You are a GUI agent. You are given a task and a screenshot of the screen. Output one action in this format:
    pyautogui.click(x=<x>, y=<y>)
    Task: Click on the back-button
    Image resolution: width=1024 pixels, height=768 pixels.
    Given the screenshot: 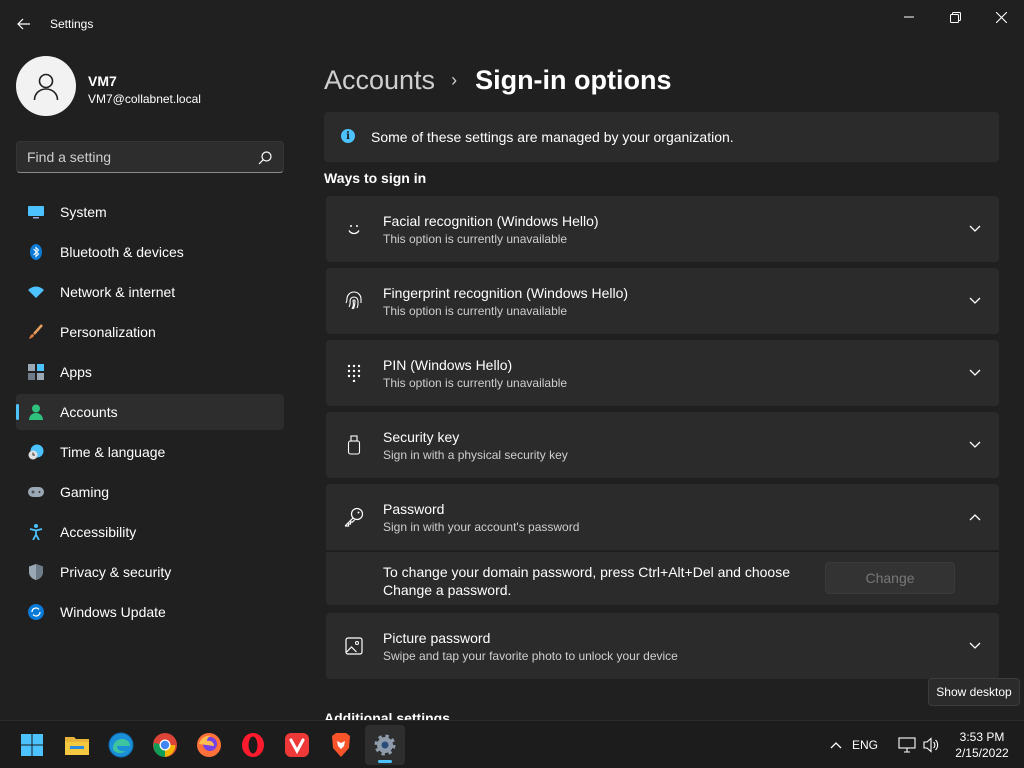 What is the action you would take?
    pyautogui.click(x=24, y=24)
    